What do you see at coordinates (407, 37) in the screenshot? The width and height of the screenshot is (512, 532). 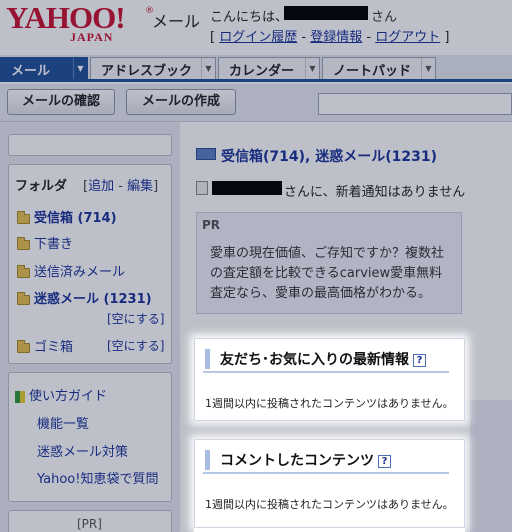 I see `logout-link: ログアウト` at bounding box center [407, 37].